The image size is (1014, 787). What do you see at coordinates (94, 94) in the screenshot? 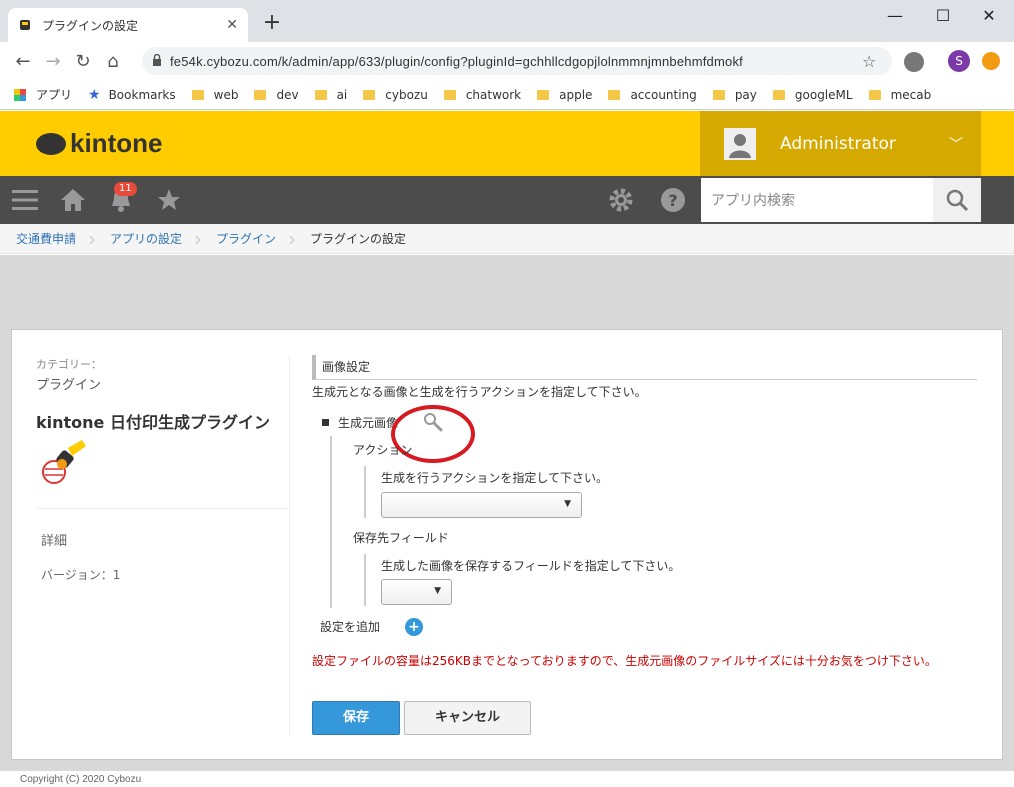
I see `star-icon: ★` at bounding box center [94, 94].